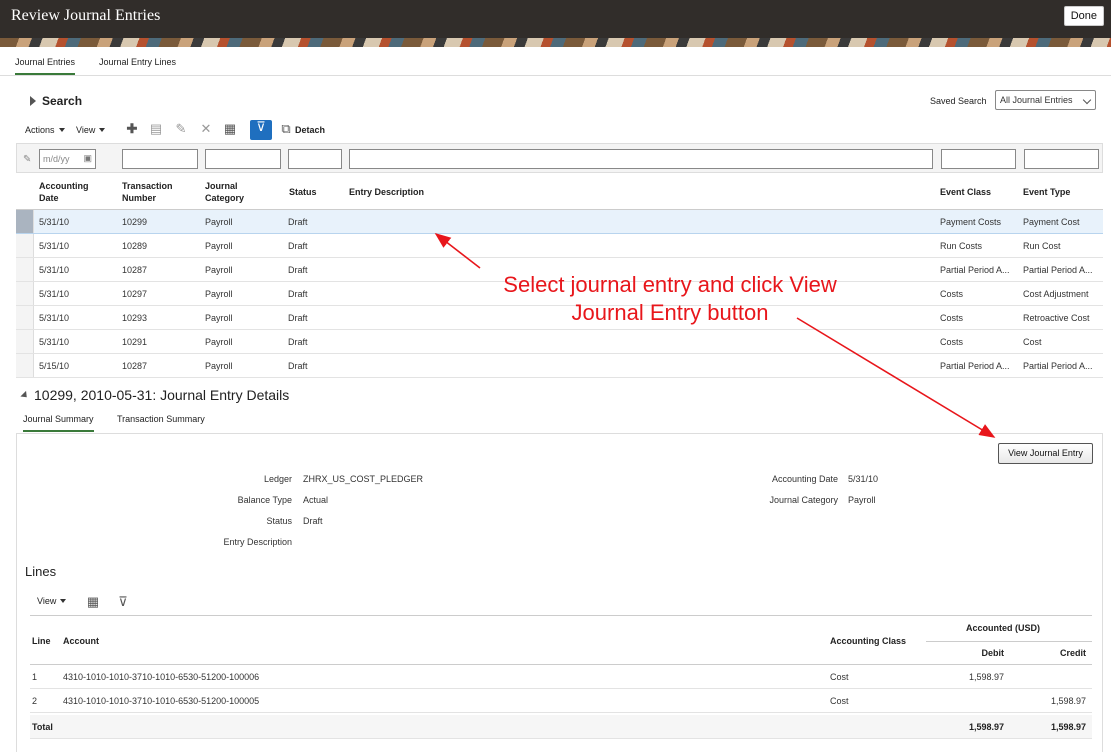  What do you see at coordinates (162, 395) in the screenshot?
I see `details-title: 10299, 2010-05-31: Journal Entry Details` at bounding box center [162, 395].